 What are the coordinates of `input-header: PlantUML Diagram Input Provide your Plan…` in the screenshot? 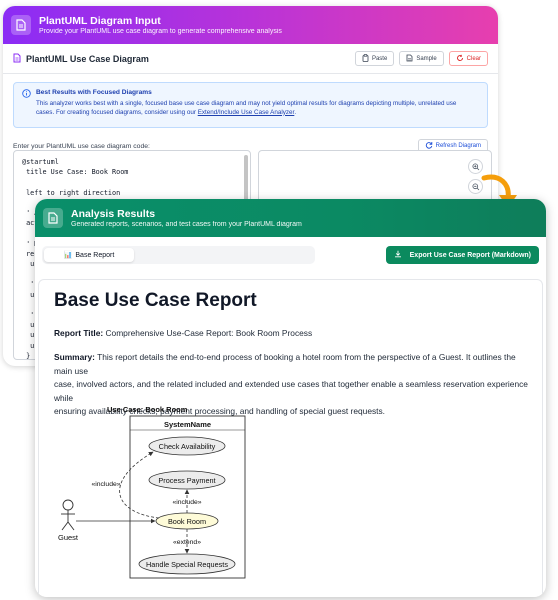 It's located at (250, 25).